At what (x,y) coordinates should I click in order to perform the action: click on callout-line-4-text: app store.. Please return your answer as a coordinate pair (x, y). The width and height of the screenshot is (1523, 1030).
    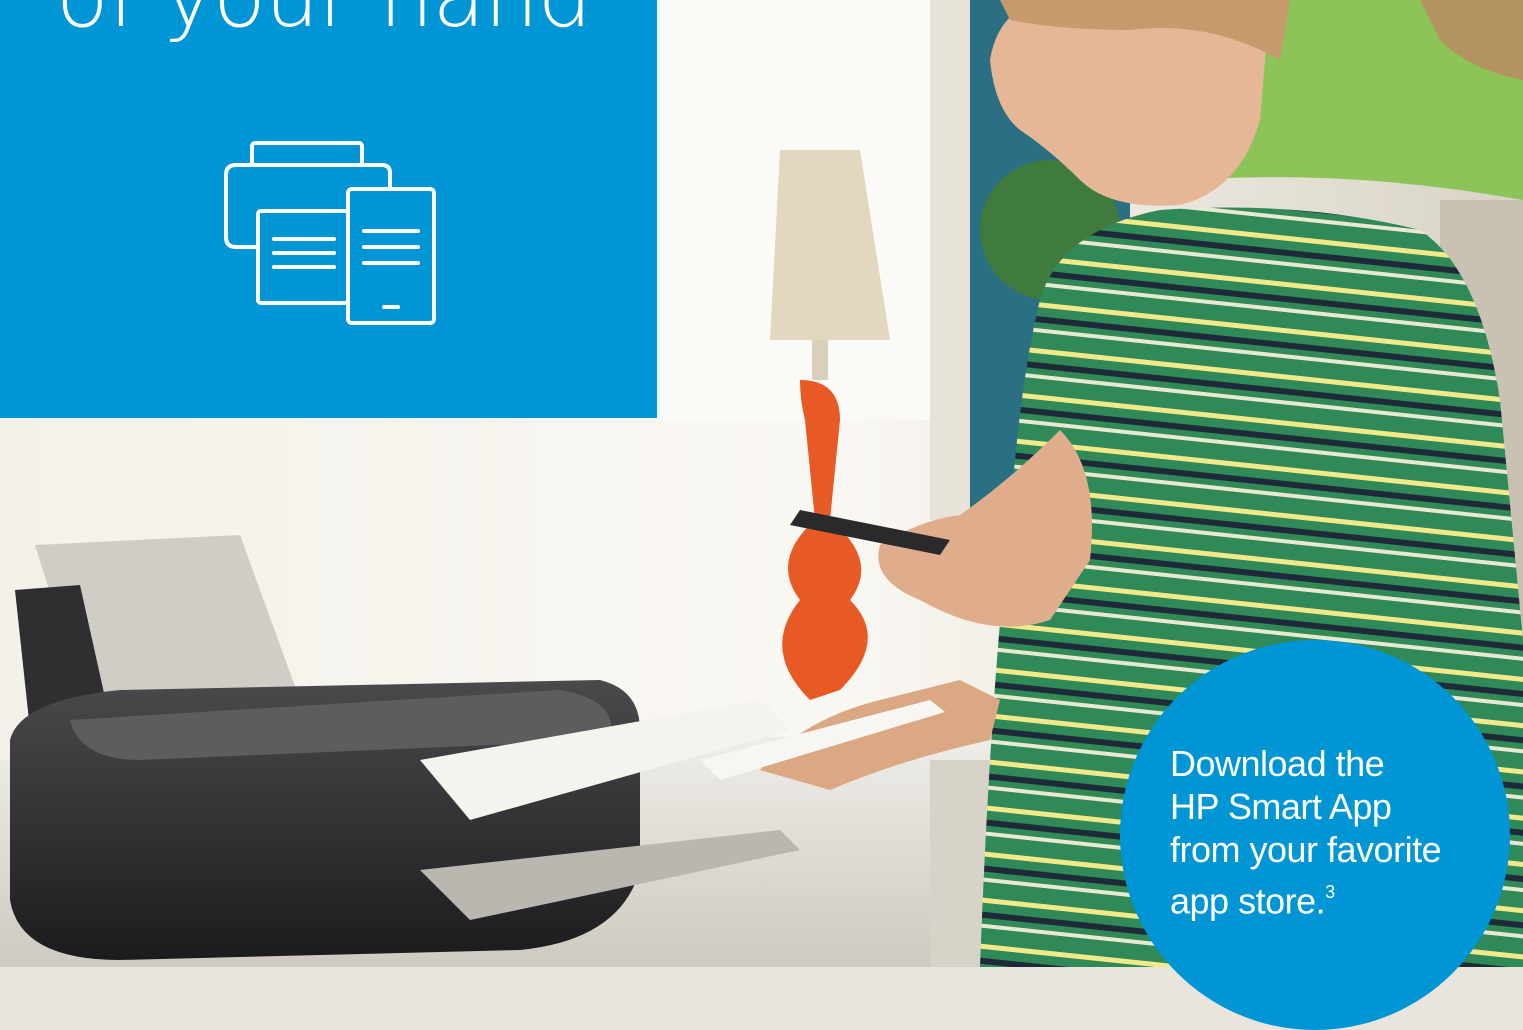
    Looking at the image, I should click on (1248, 901).